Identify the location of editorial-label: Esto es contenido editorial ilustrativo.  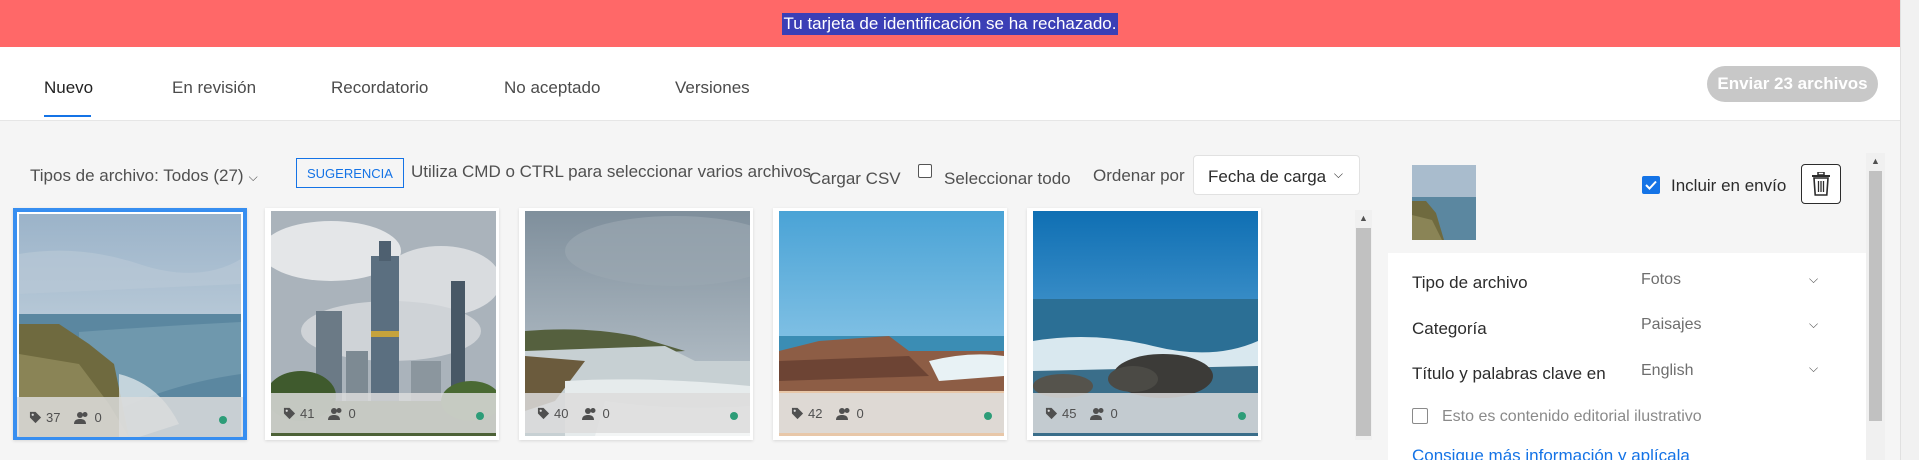
(1572, 417).